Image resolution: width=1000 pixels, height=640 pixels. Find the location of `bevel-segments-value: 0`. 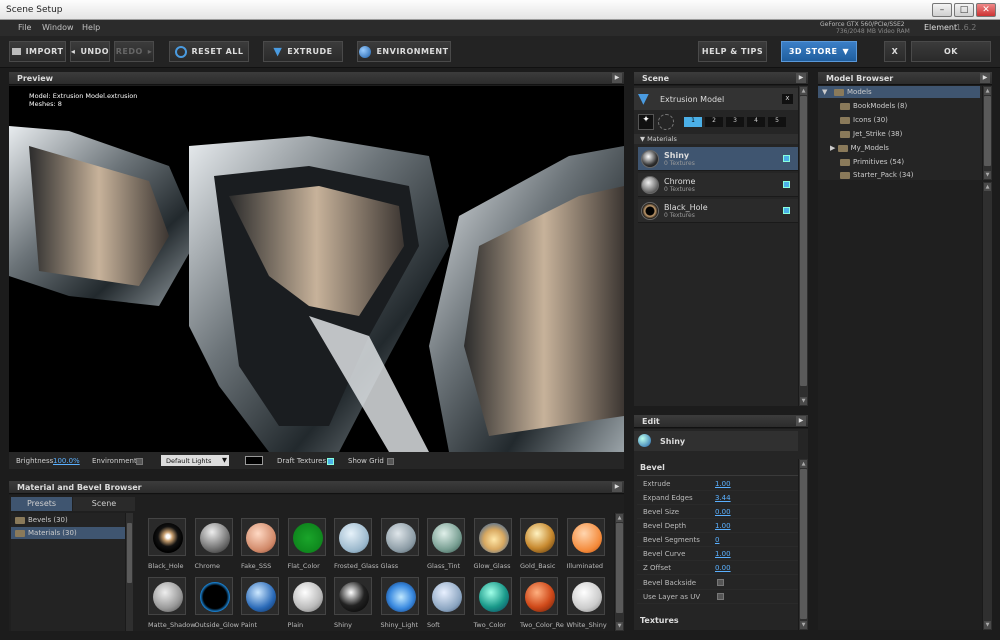

bevel-segments-value: 0 is located at coordinates (717, 540).